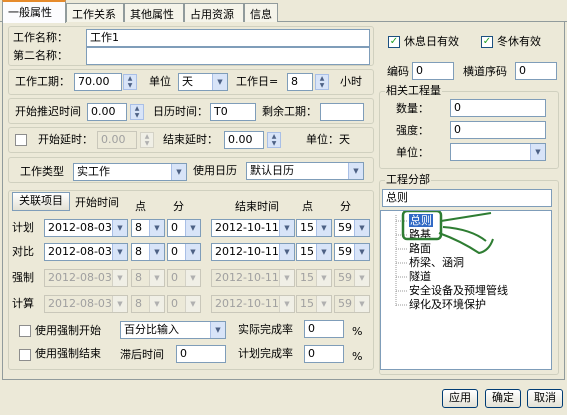  I want to click on tree-item: 桥梁、涵洞, so click(436, 262).